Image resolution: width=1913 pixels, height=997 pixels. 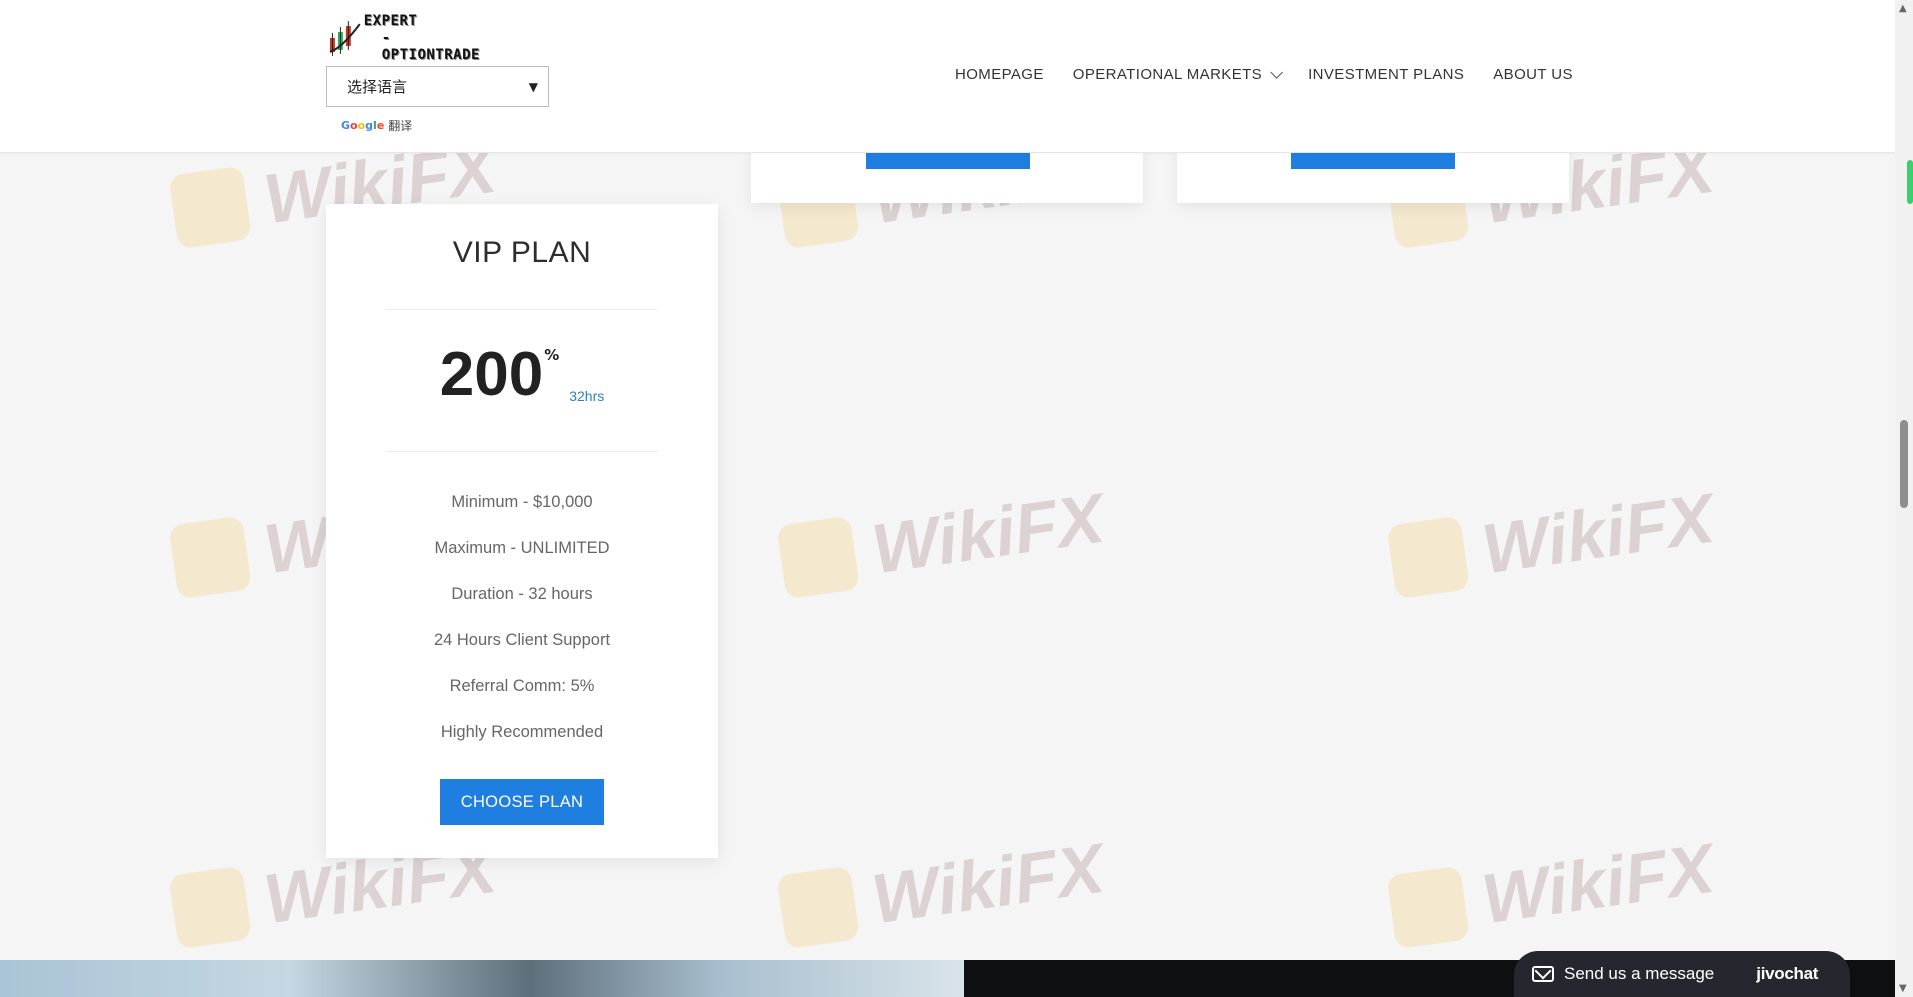 I want to click on plan-rate: 200 % 32hrs, so click(x=522, y=375).